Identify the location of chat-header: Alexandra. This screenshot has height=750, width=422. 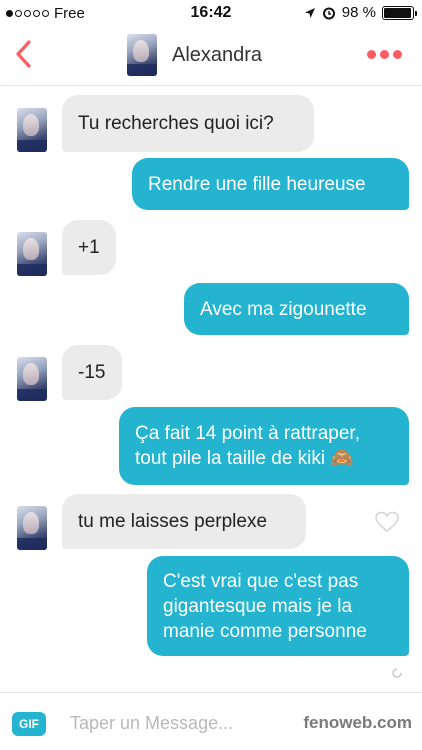
(211, 56).